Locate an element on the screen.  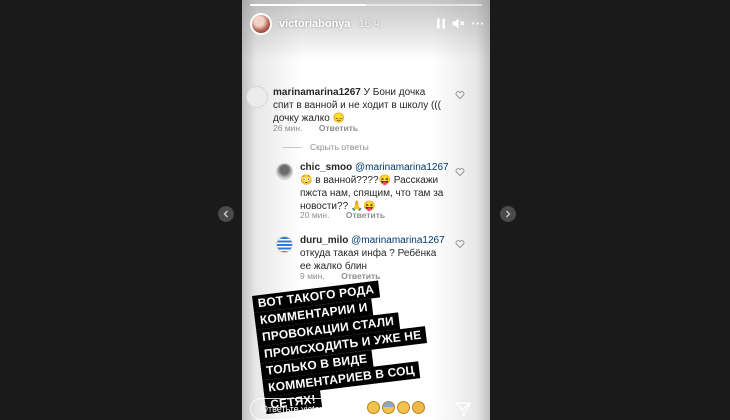
reply-meta: 20 мин. Ответить is located at coordinates (342, 215).